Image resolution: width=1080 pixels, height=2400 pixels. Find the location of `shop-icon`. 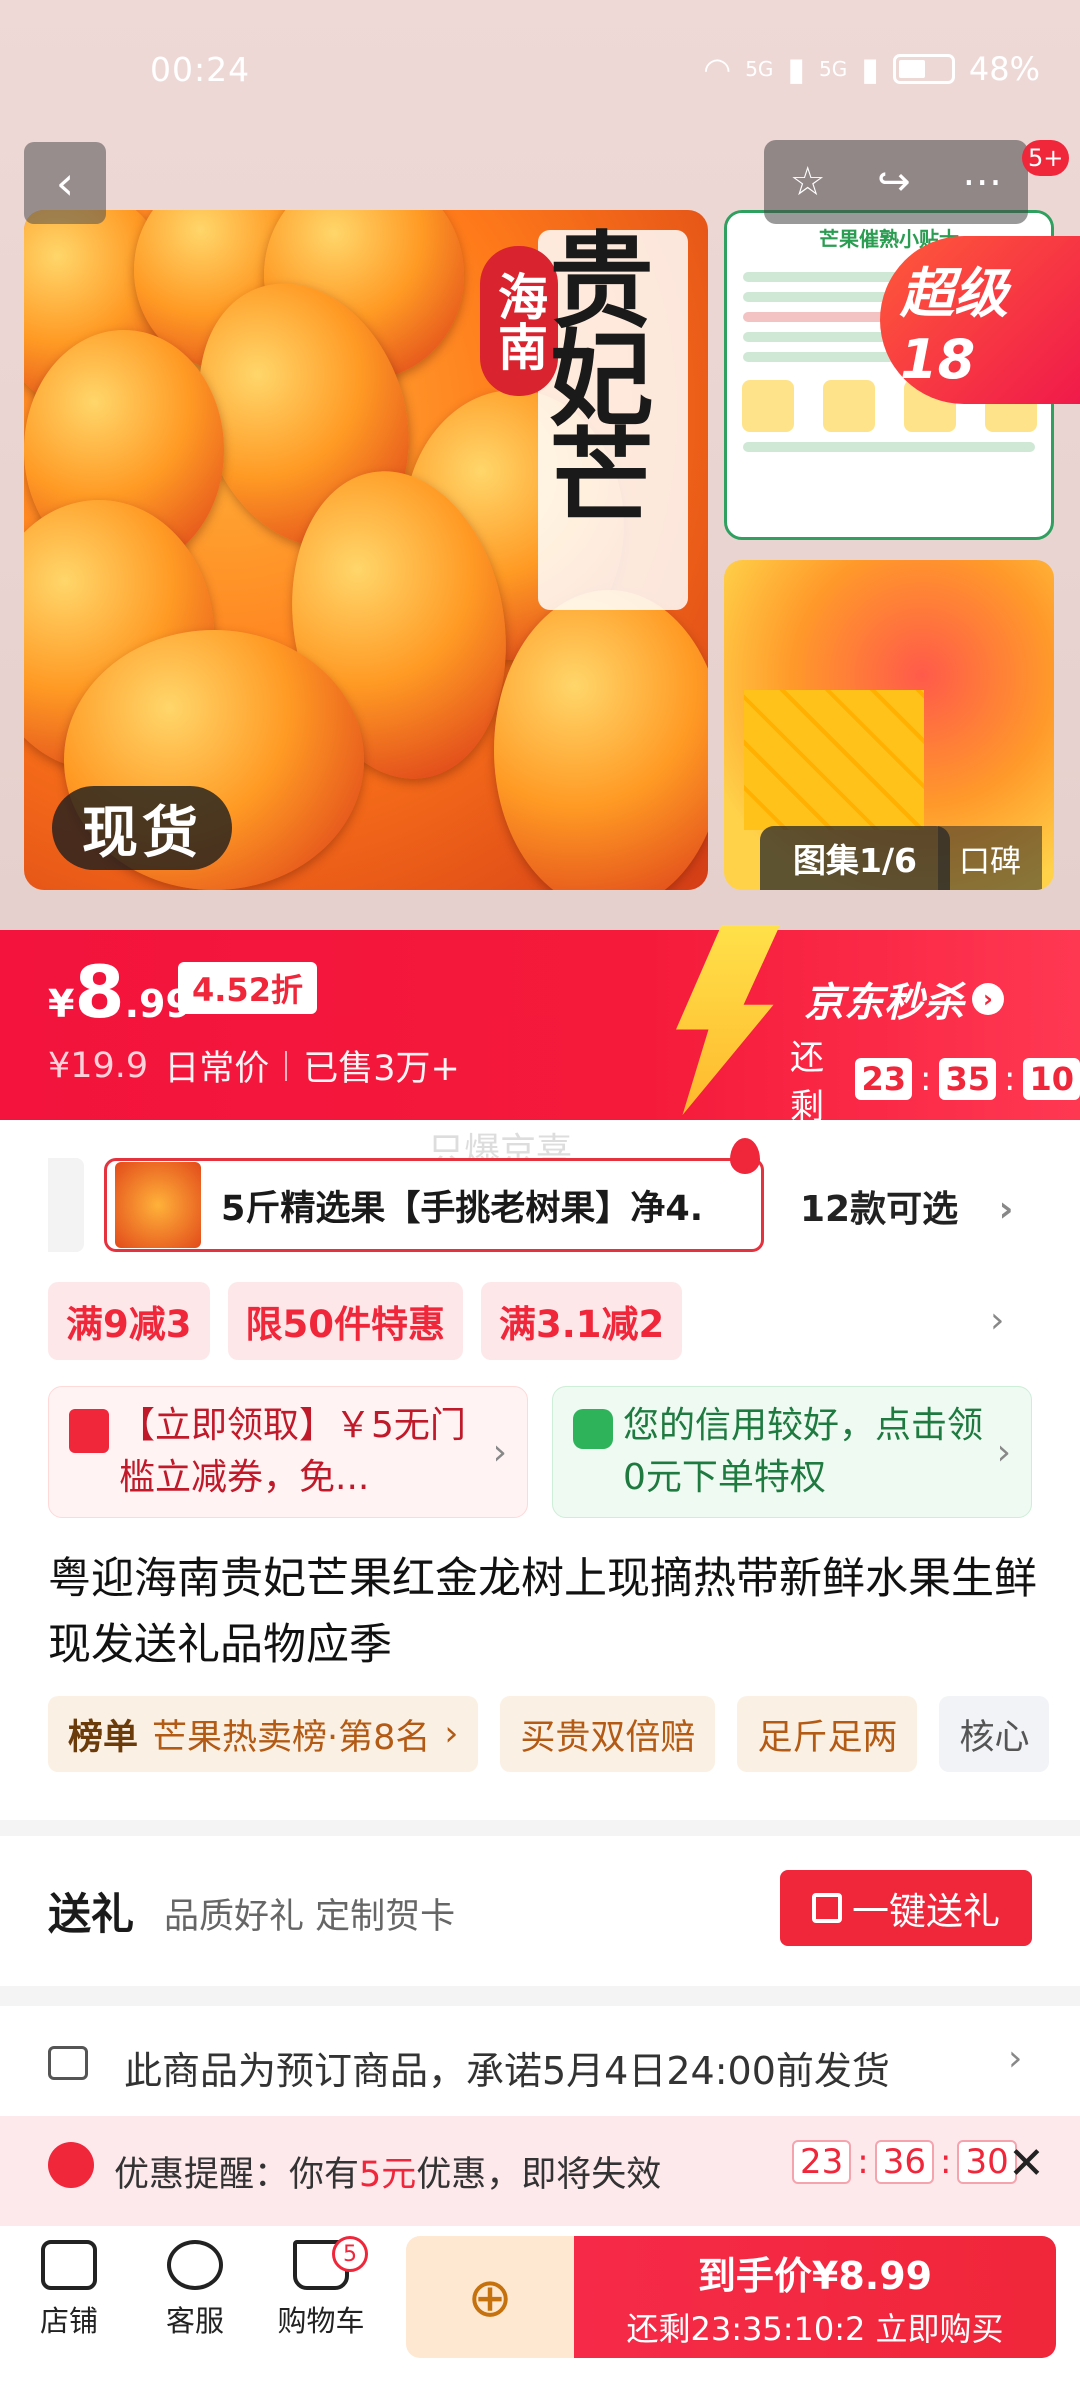

shop-icon is located at coordinates (69, 2265).